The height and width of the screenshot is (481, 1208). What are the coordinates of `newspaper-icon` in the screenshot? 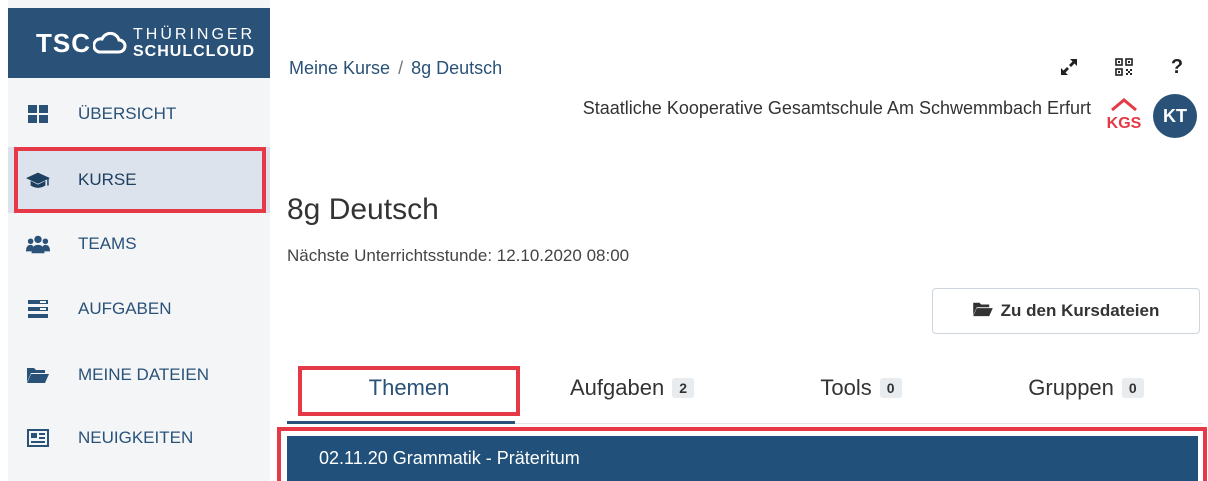 It's located at (38, 438).